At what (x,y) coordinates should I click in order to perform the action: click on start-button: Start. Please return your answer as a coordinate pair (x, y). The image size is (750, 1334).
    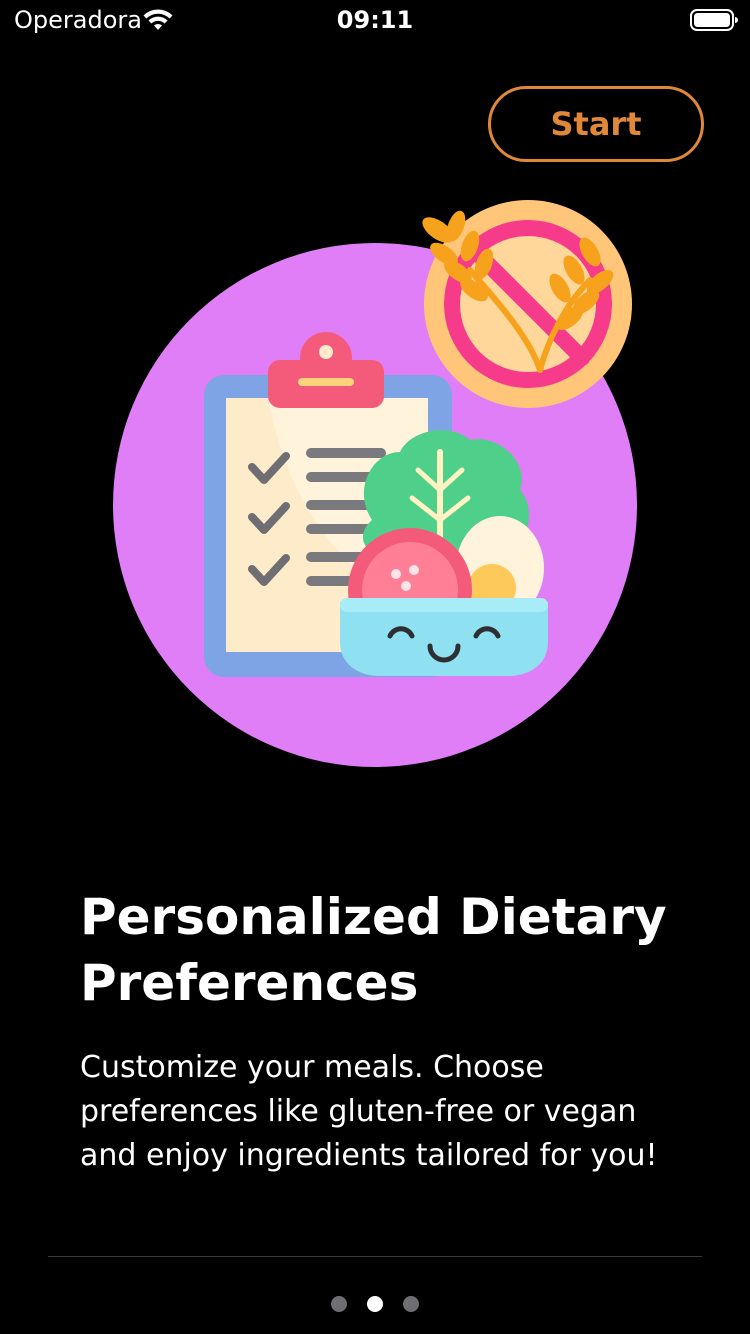
    Looking at the image, I should click on (596, 124).